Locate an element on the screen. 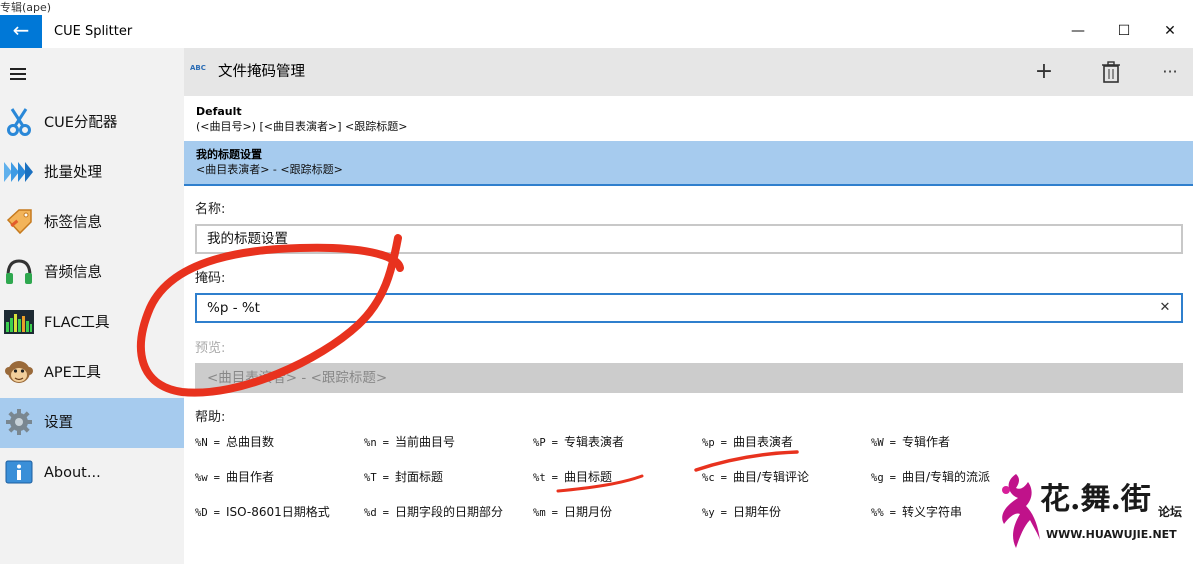 The height and width of the screenshot is (564, 1193). back-arrow-icon: ← is located at coordinates (21, 30).